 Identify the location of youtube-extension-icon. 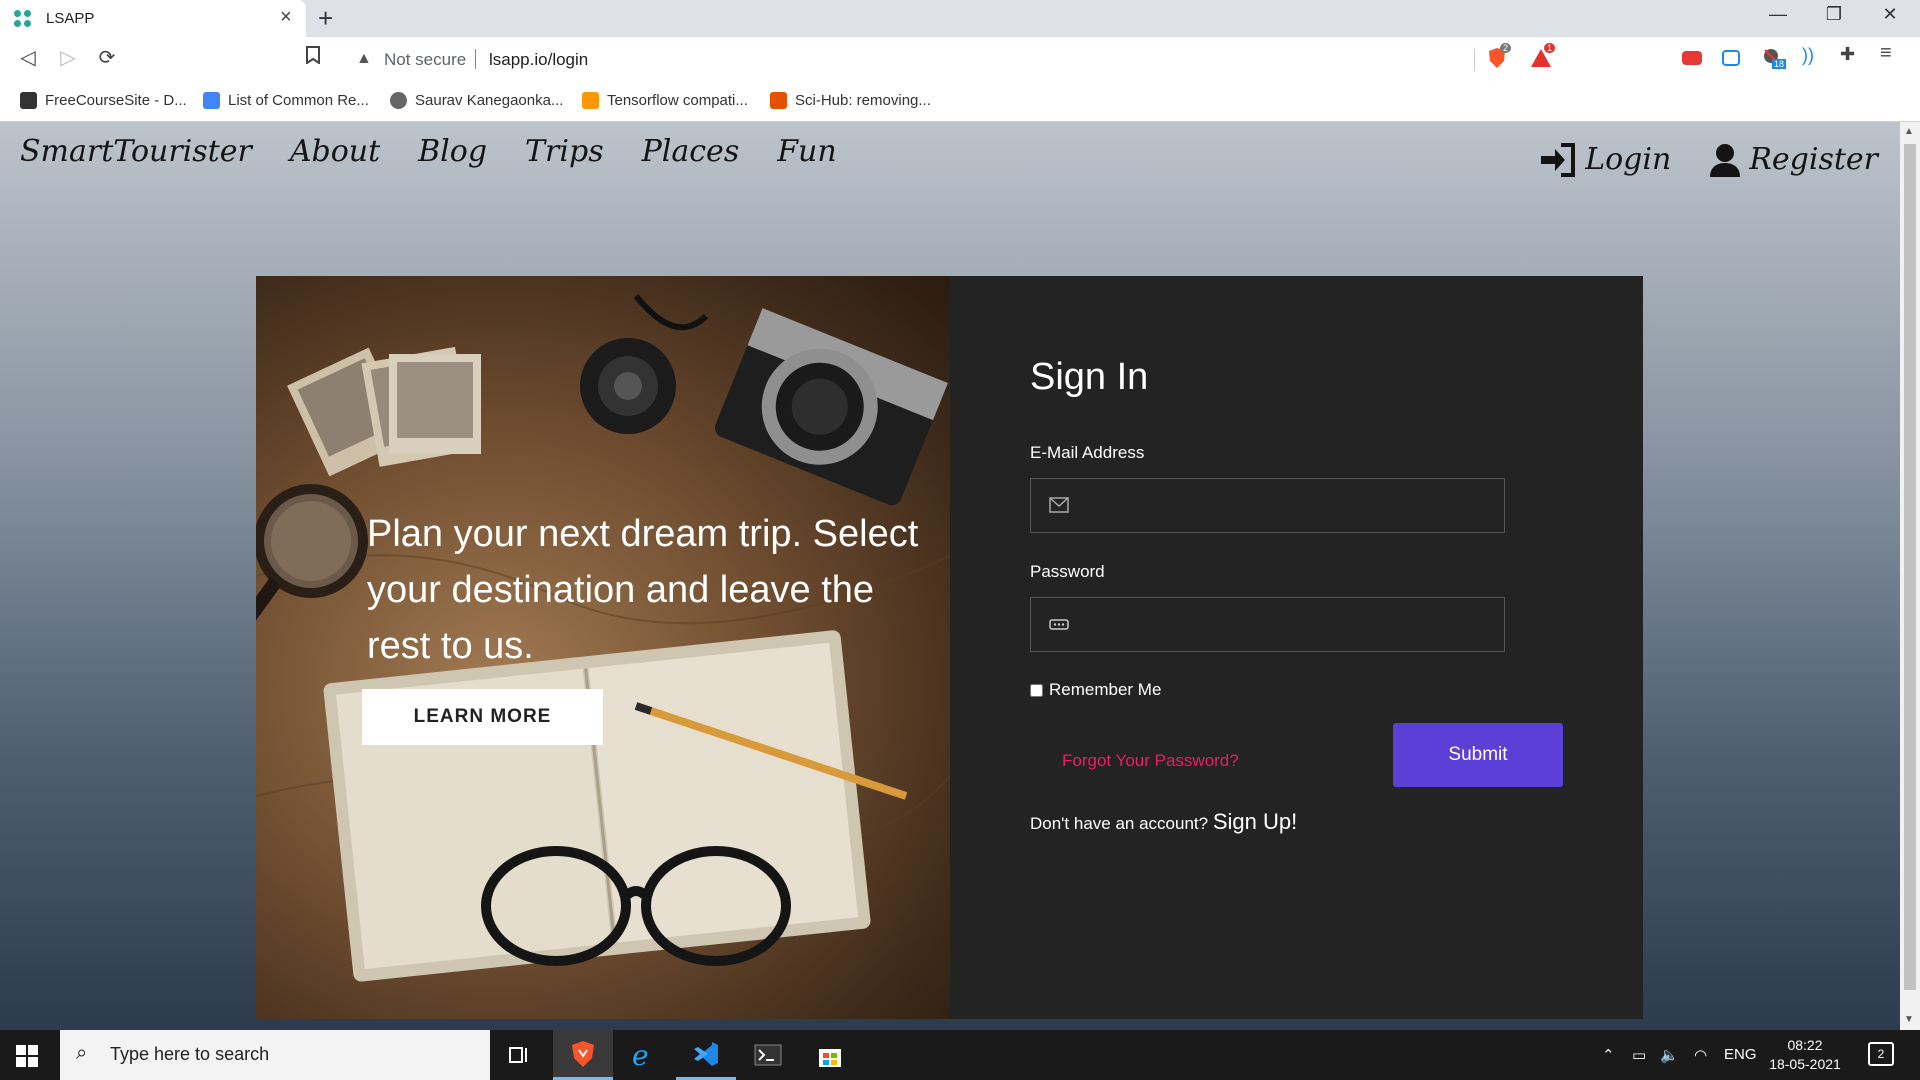
(1692, 58).